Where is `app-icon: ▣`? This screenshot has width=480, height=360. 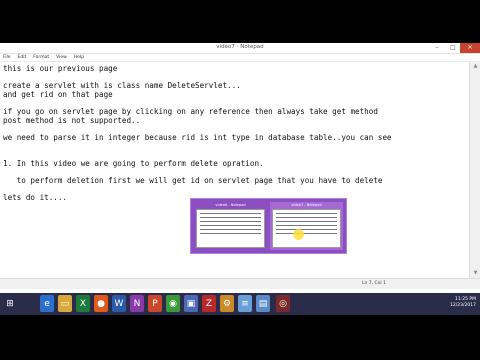 app-icon: ▣ is located at coordinates (191, 303).